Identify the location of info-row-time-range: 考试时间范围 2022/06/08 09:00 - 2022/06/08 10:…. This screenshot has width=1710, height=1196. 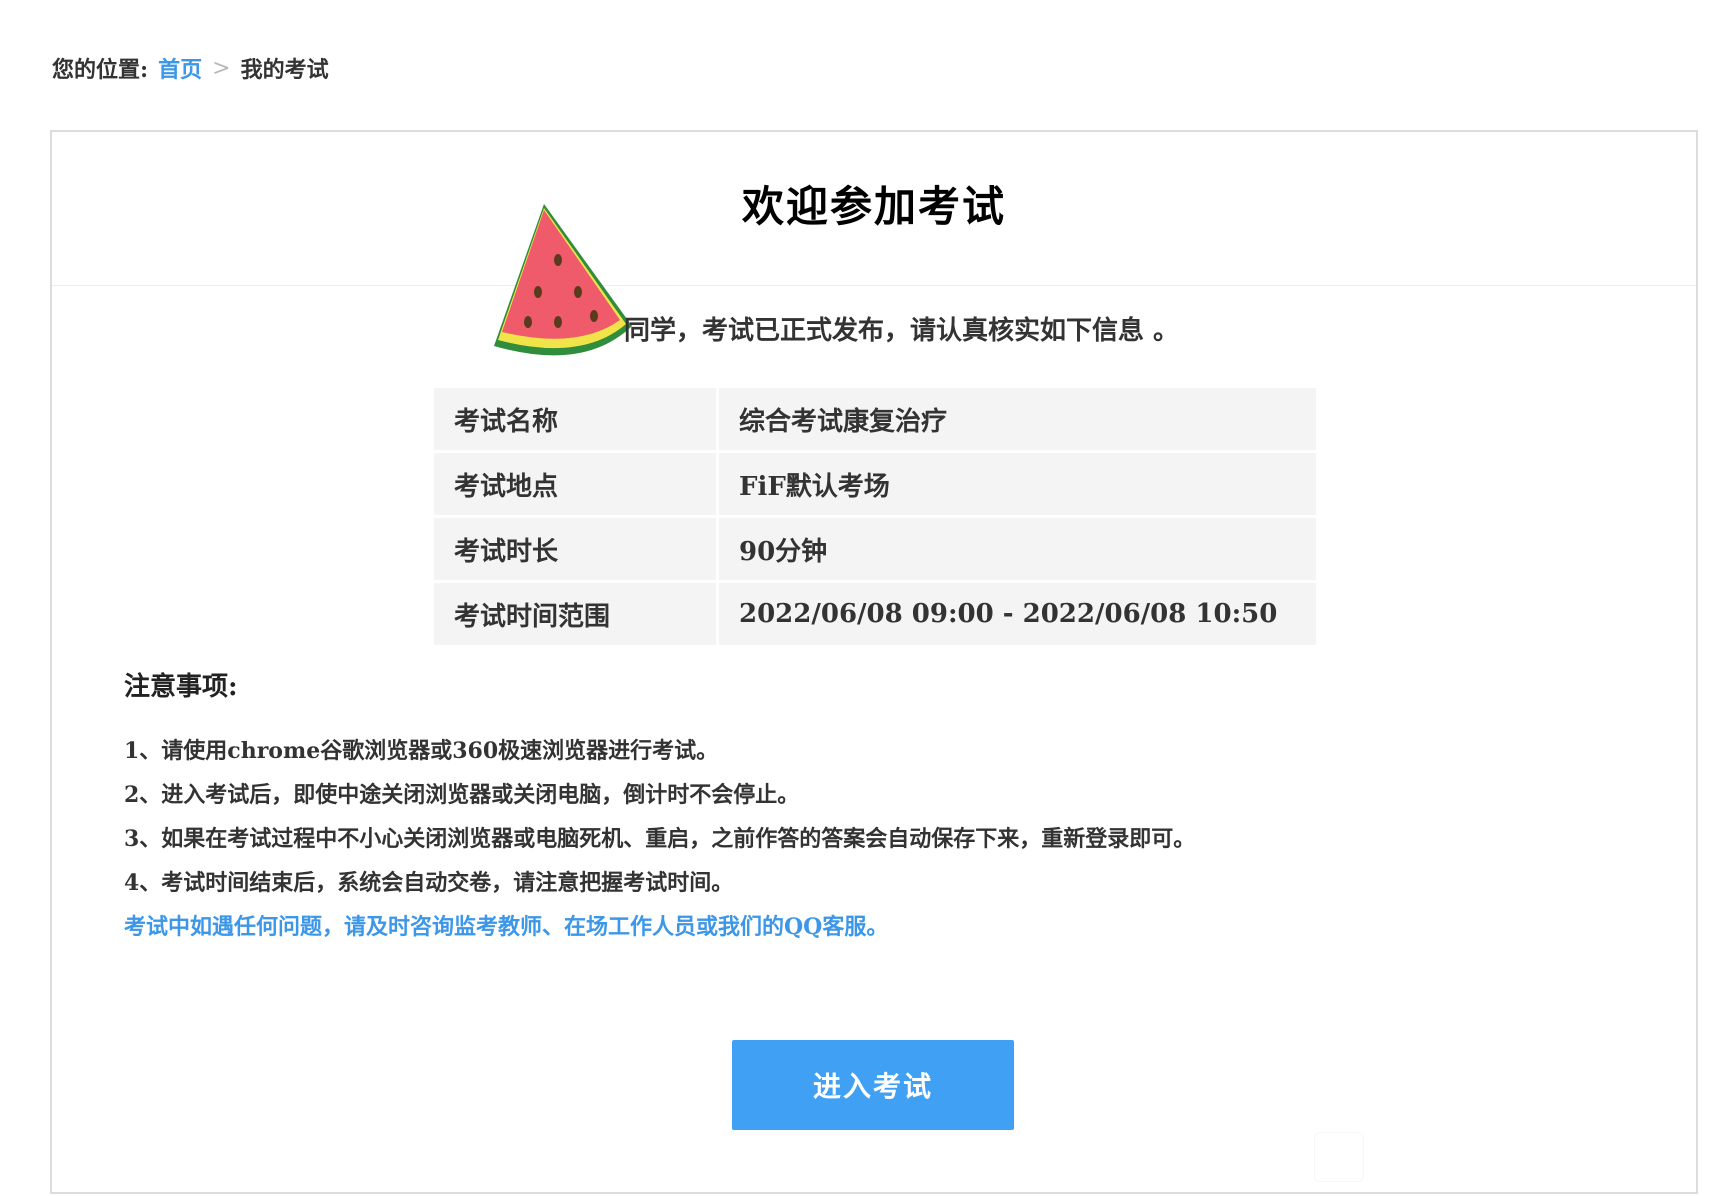
(875, 614).